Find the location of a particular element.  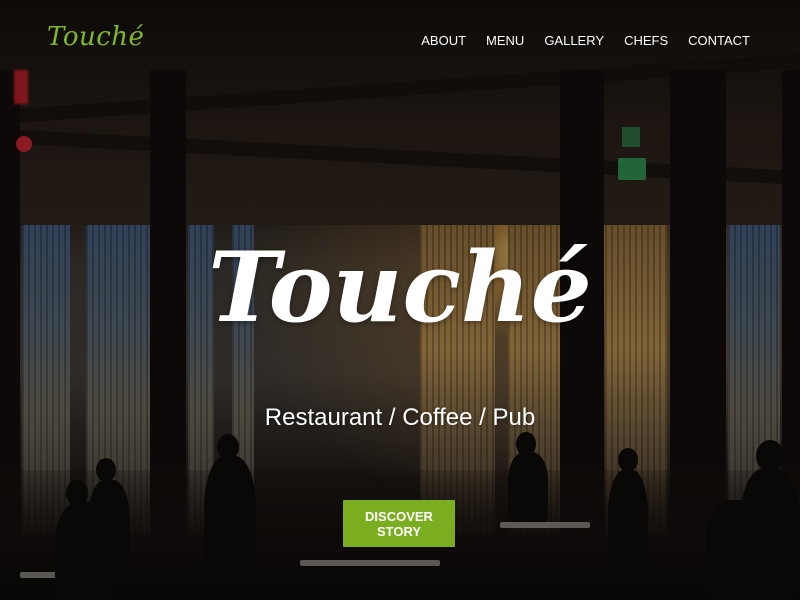

top-navbar: Touché ABOUT MENU GALLERY CHEFS CONTACT is located at coordinates (400, 40).